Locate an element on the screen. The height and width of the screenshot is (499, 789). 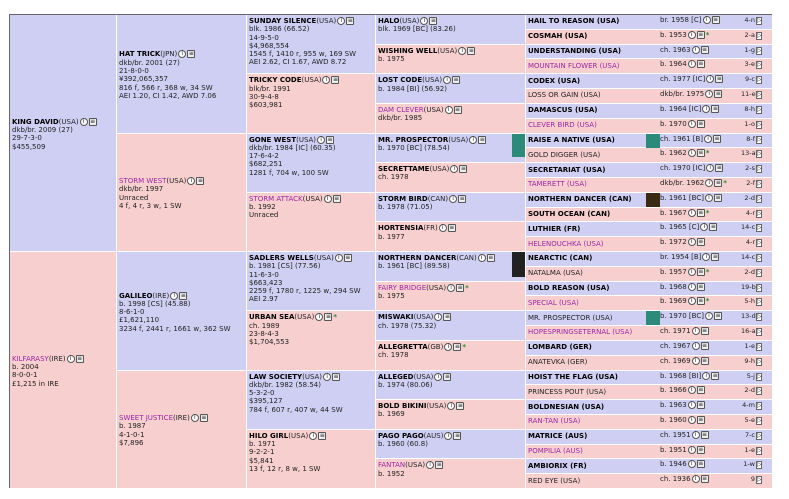
horse-name-link: MISWAKI is located at coordinates (395, 317).